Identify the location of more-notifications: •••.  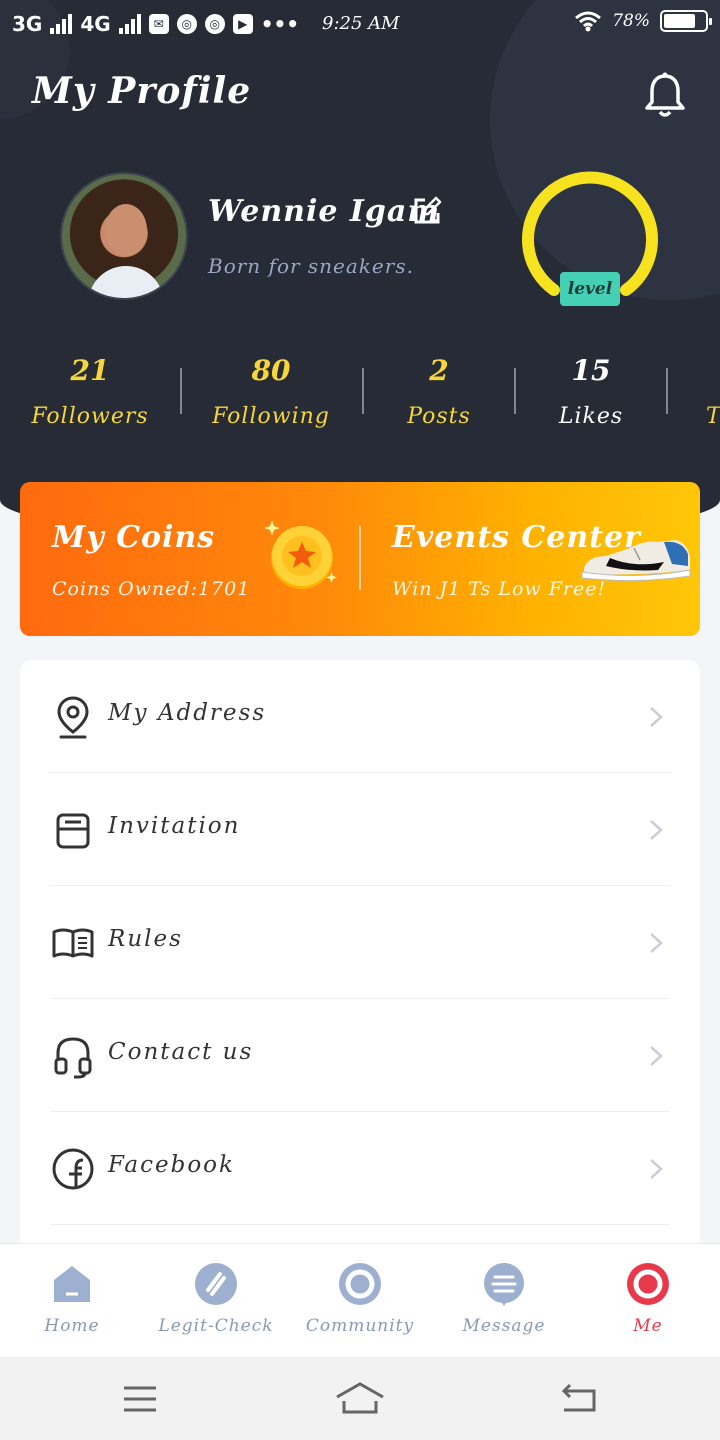
(280, 24).